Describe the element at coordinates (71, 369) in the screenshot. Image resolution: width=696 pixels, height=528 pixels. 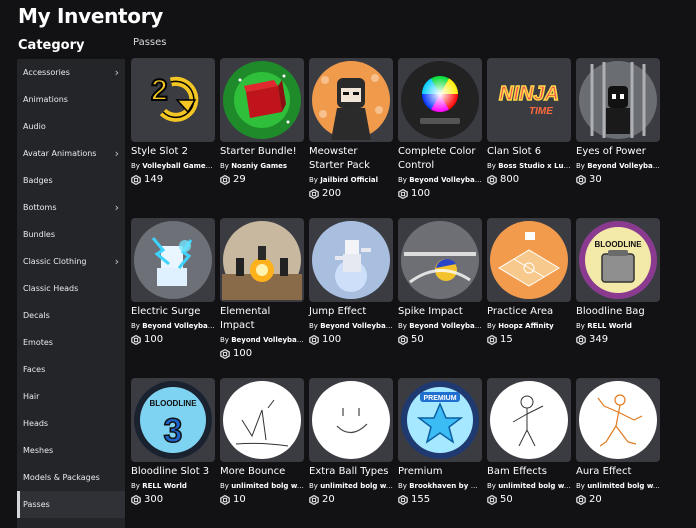
I see `sidebar-item-faces: Faces` at that location.